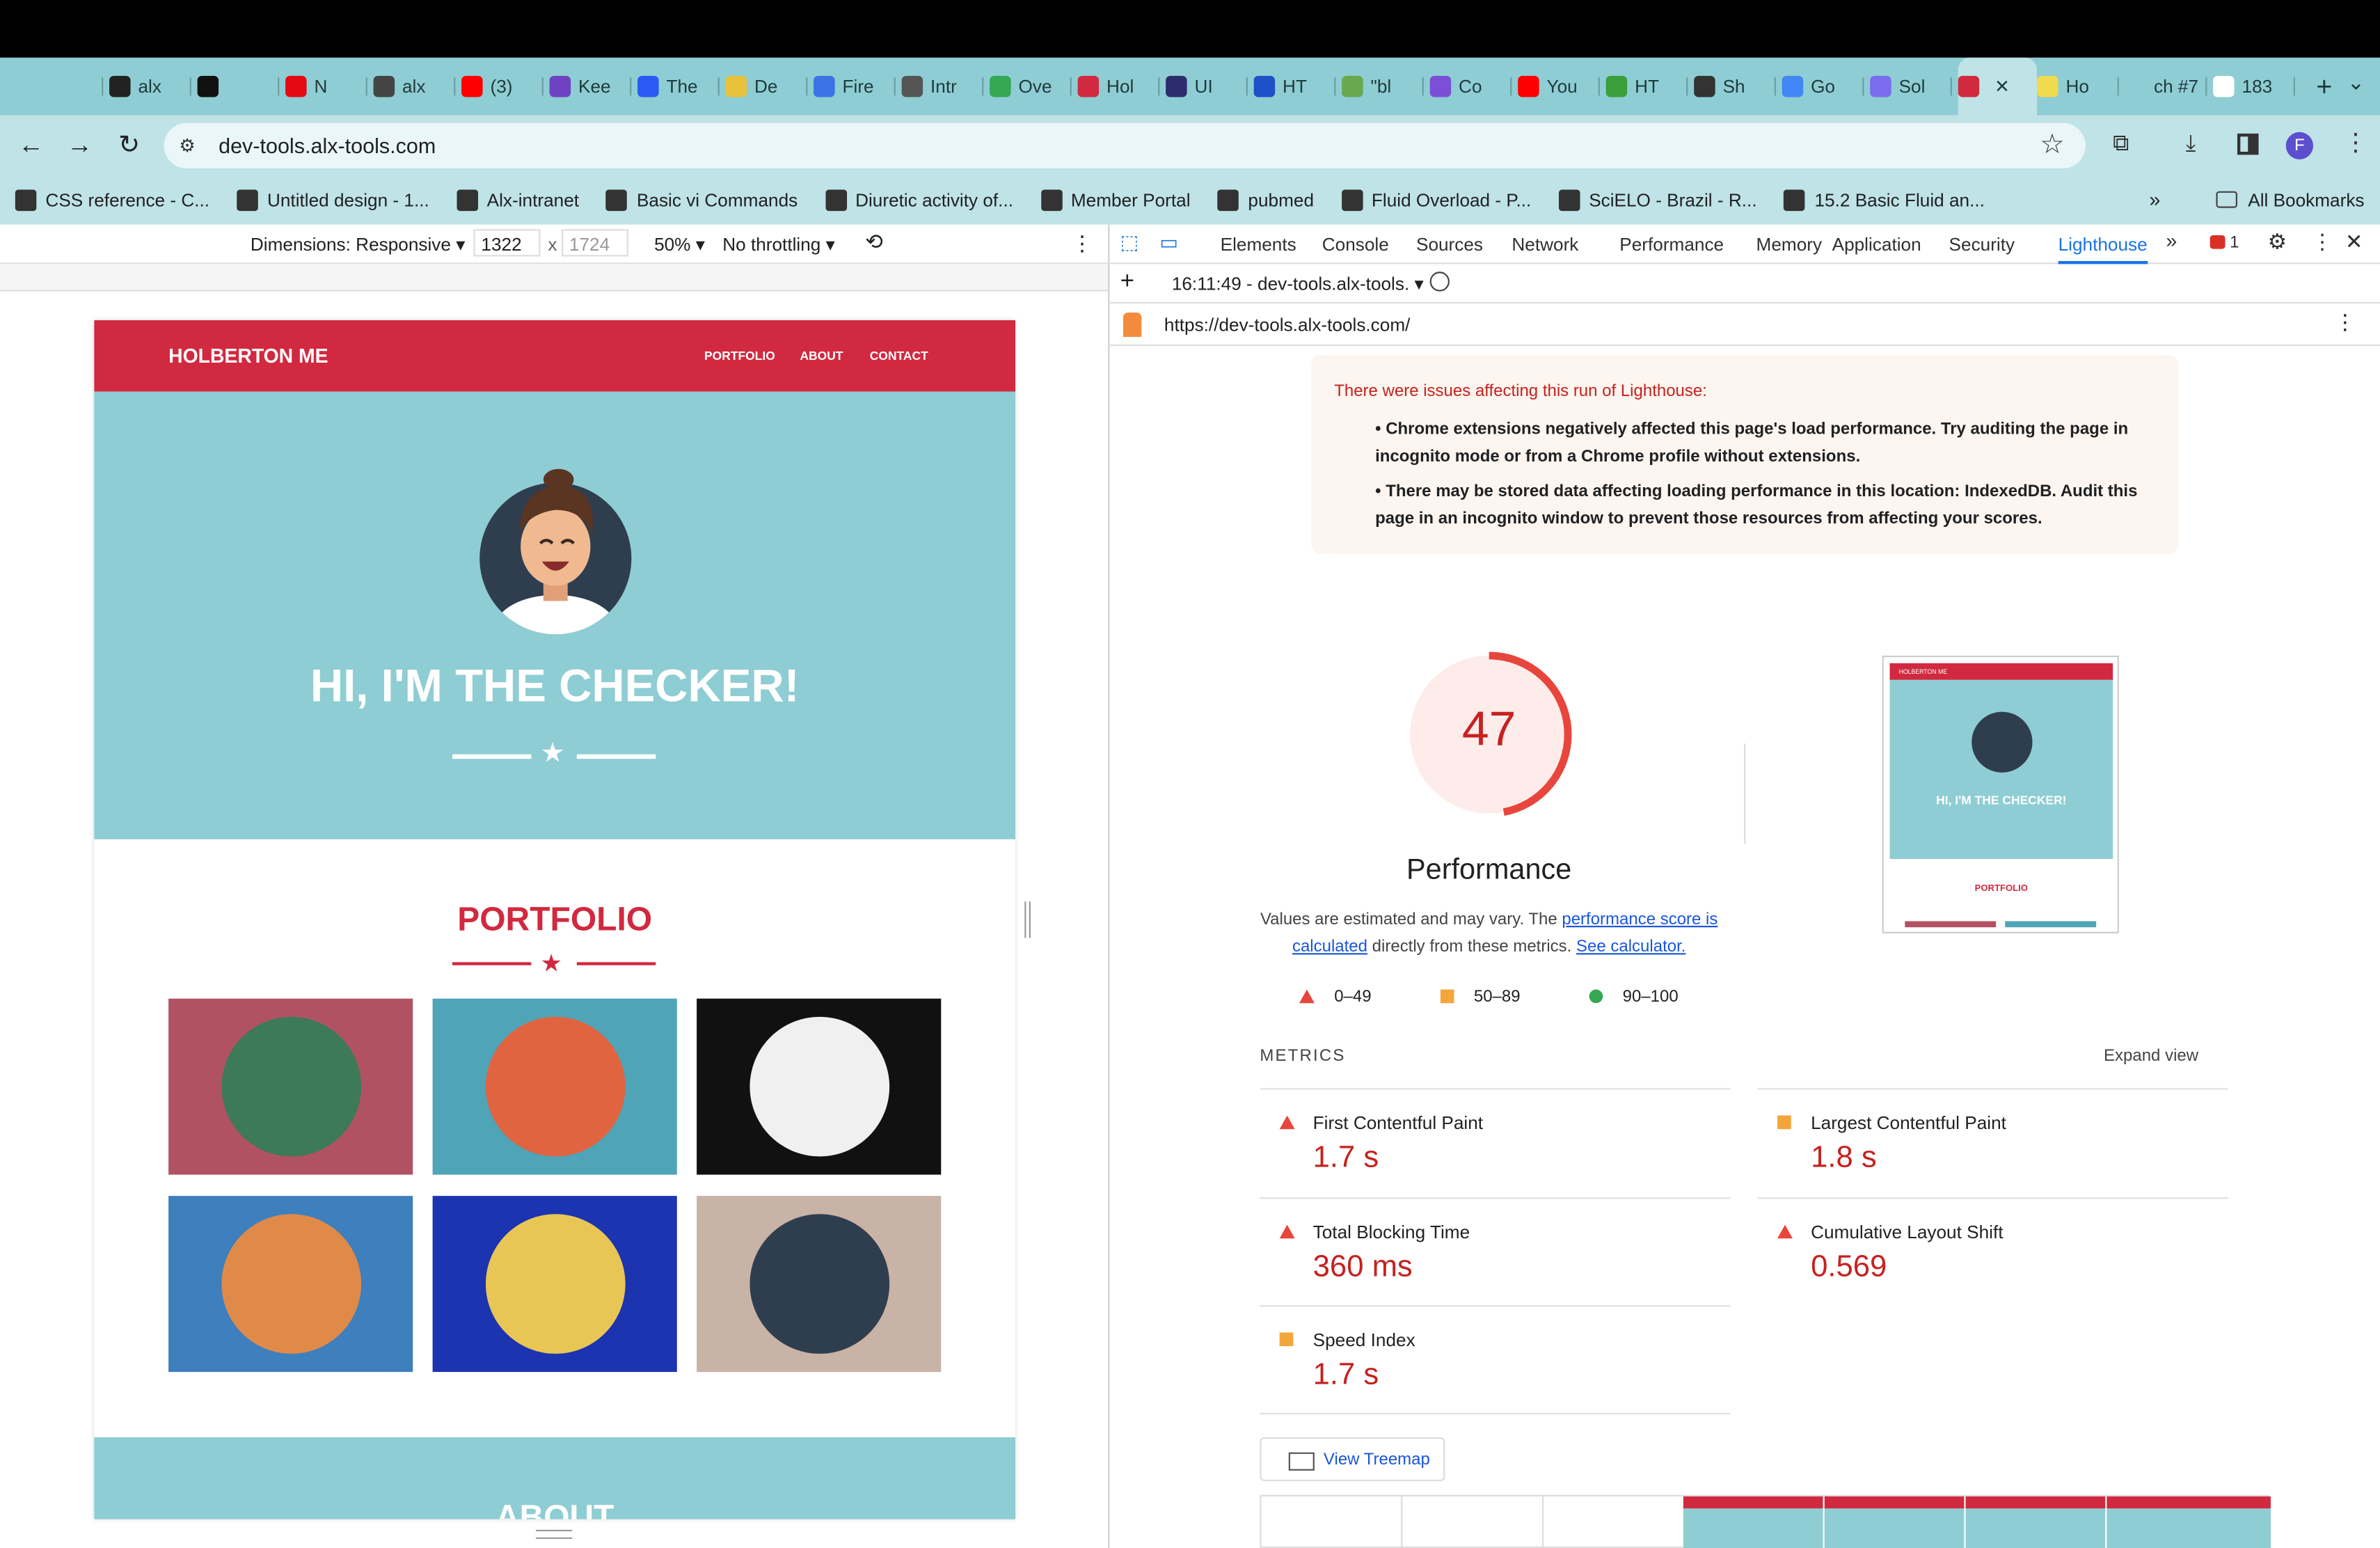 The height and width of the screenshot is (1548, 2380). What do you see at coordinates (505, 86) in the screenshot?
I see `browser-tab: (3)` at bounding box center [505, 86].